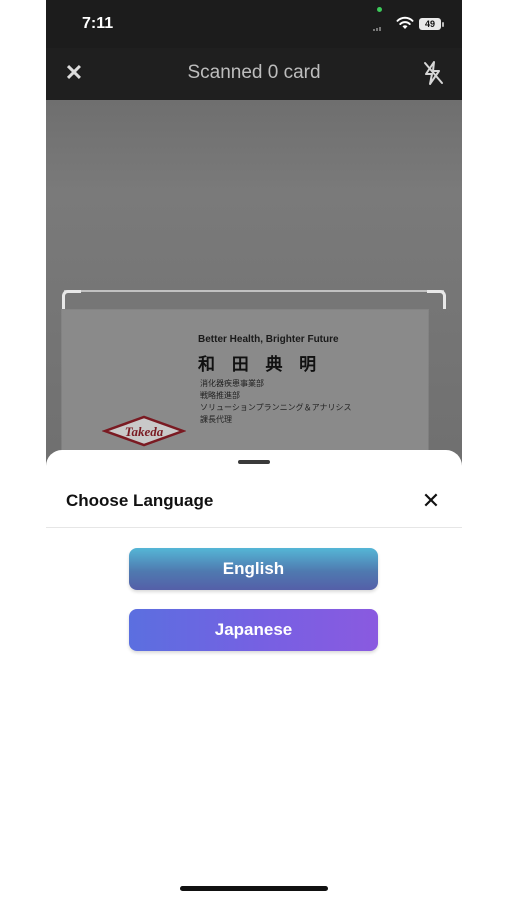 The width and height of the screenshot is (507, 900). What do you see at coordinates (430, 24) in the screenshot?
I see `battery-icon: 49` at bounding box center [430, 24].